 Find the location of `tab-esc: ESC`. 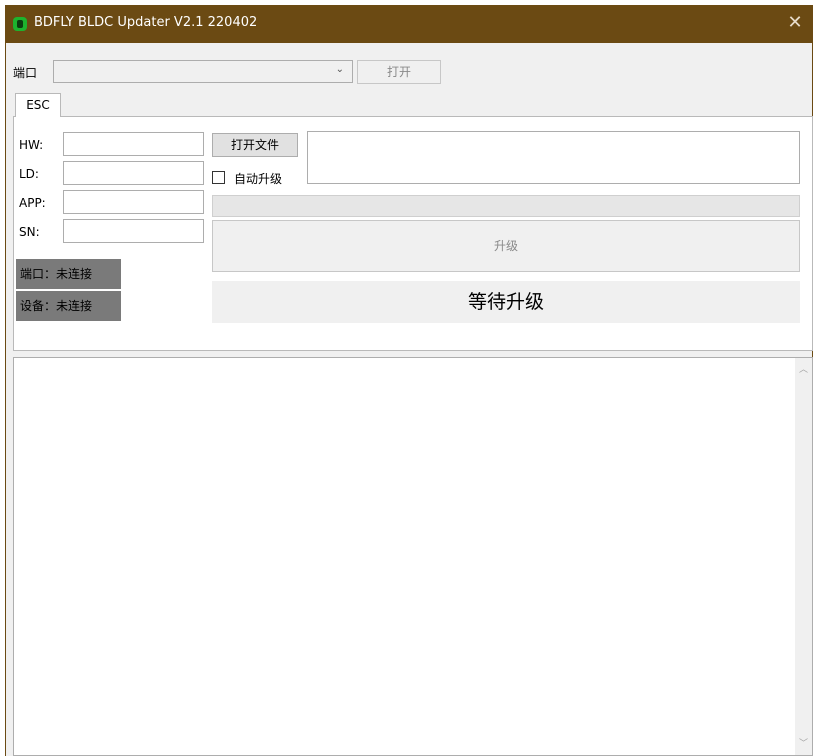

tab-esc: ESC is located at coordinates (38, 105).